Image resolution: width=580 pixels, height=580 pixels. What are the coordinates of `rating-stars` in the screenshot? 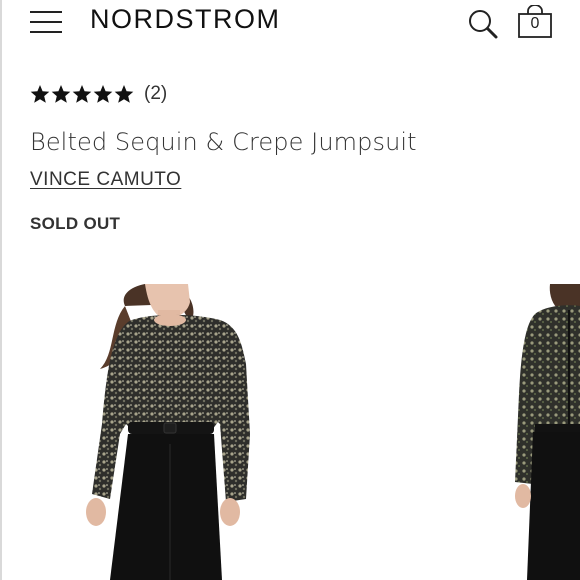 It's located at (82, 94).